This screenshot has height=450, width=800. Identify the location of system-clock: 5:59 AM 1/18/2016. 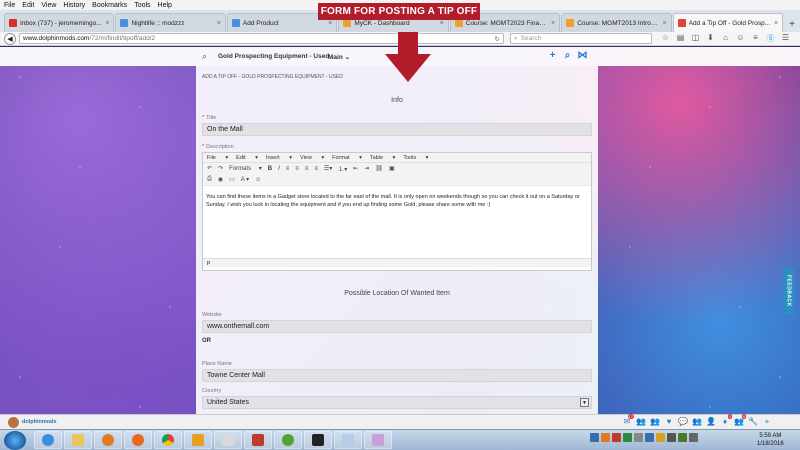
(770, 440).